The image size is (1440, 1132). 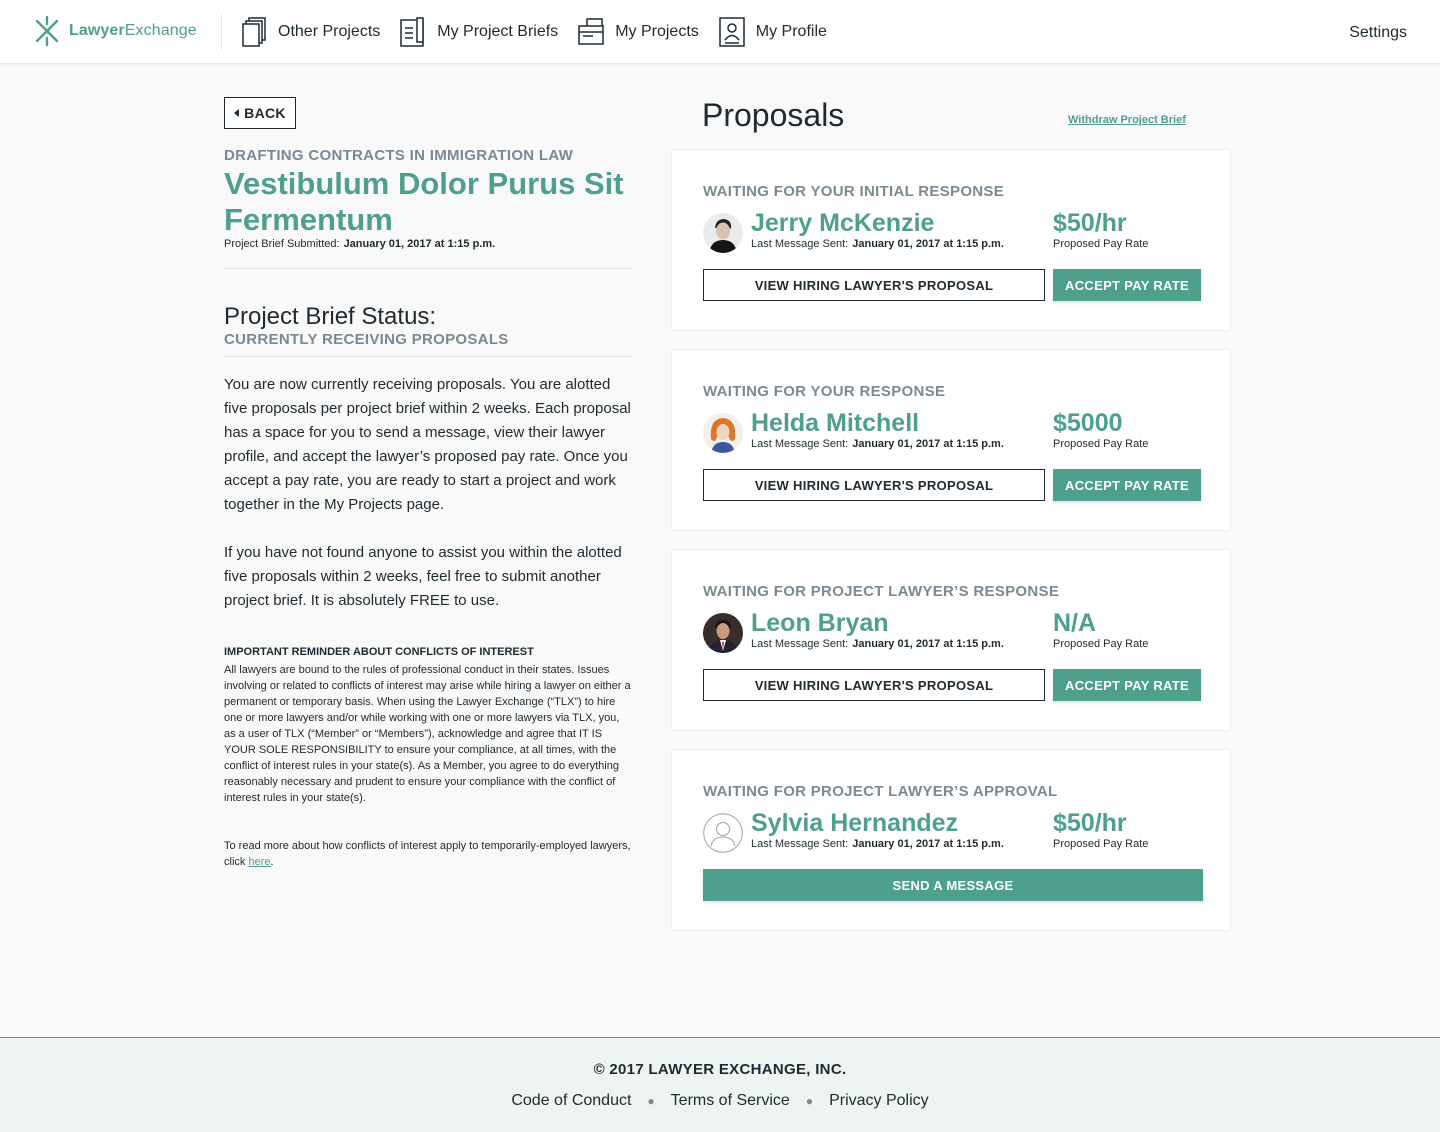 I want to click on status-heading: Project Brief Status:, so click(x=330, y=316).